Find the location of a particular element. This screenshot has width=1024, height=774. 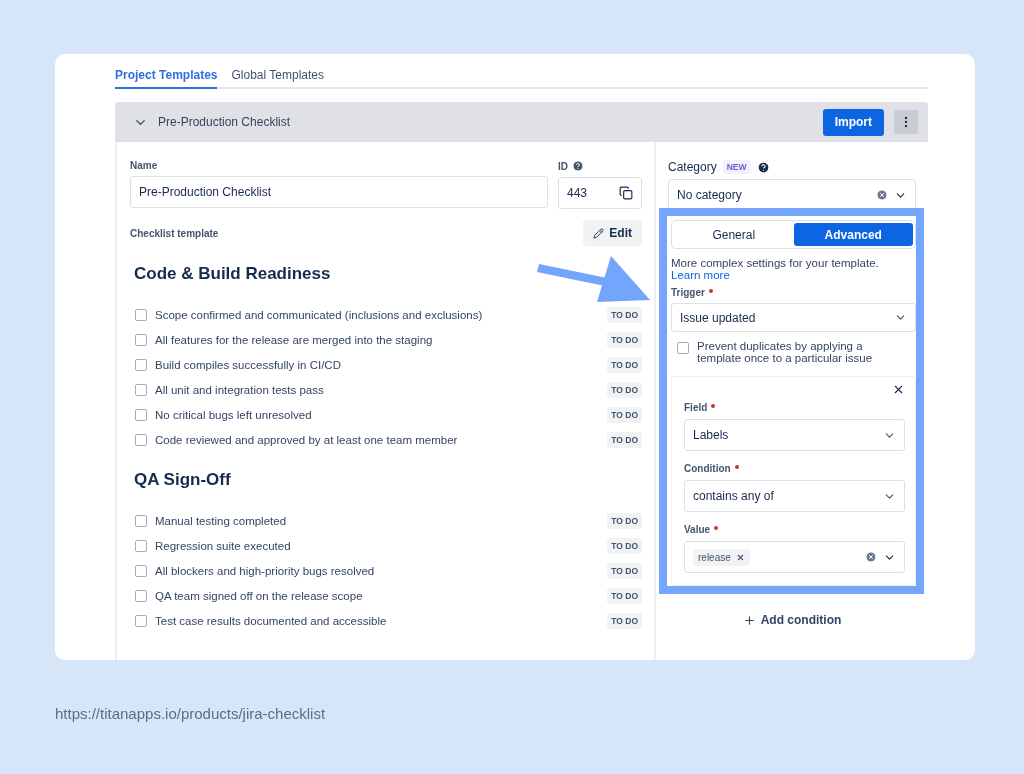

mode-tab: Advanced is located at coordinates (853, 235).